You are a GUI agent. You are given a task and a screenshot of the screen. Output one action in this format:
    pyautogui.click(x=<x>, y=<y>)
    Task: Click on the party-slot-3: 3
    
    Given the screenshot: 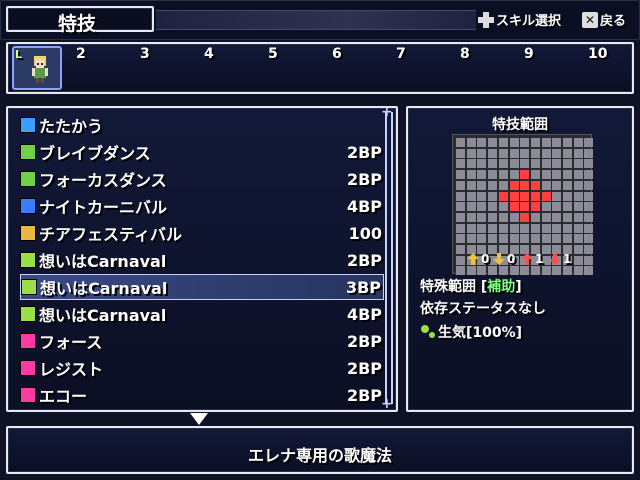 What is the action you would take?
    pyautogui.click(x=145, y=54)
    